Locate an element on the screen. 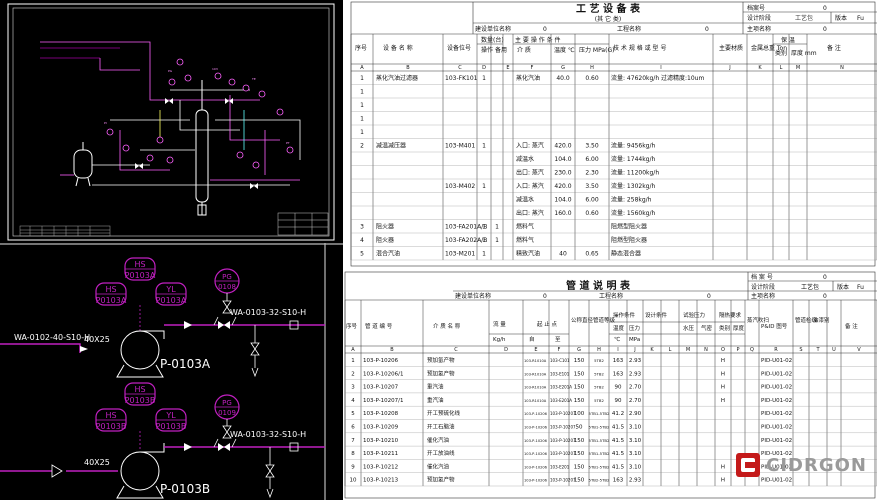 The width and height of the screenshot is (877, 500). pp-cell-grade: 5TB1-5TB2 is located at coordinates (599, 453).